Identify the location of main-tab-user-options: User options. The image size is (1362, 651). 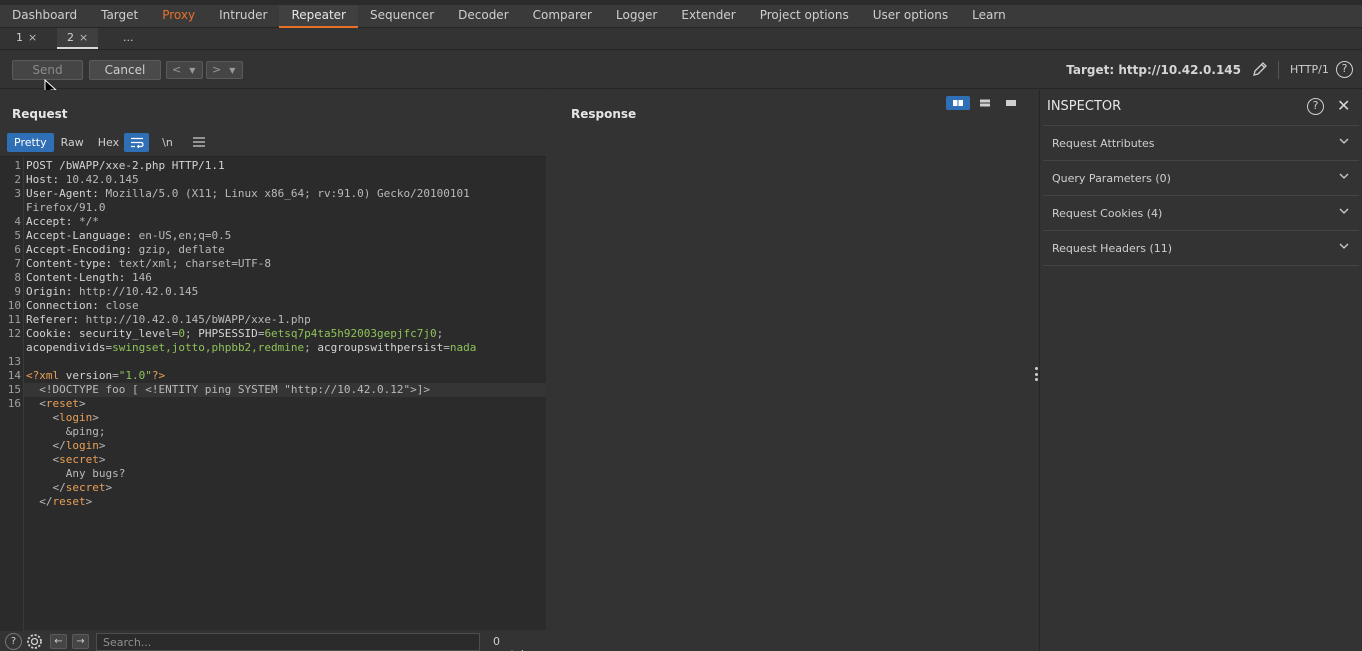
(910, 16).